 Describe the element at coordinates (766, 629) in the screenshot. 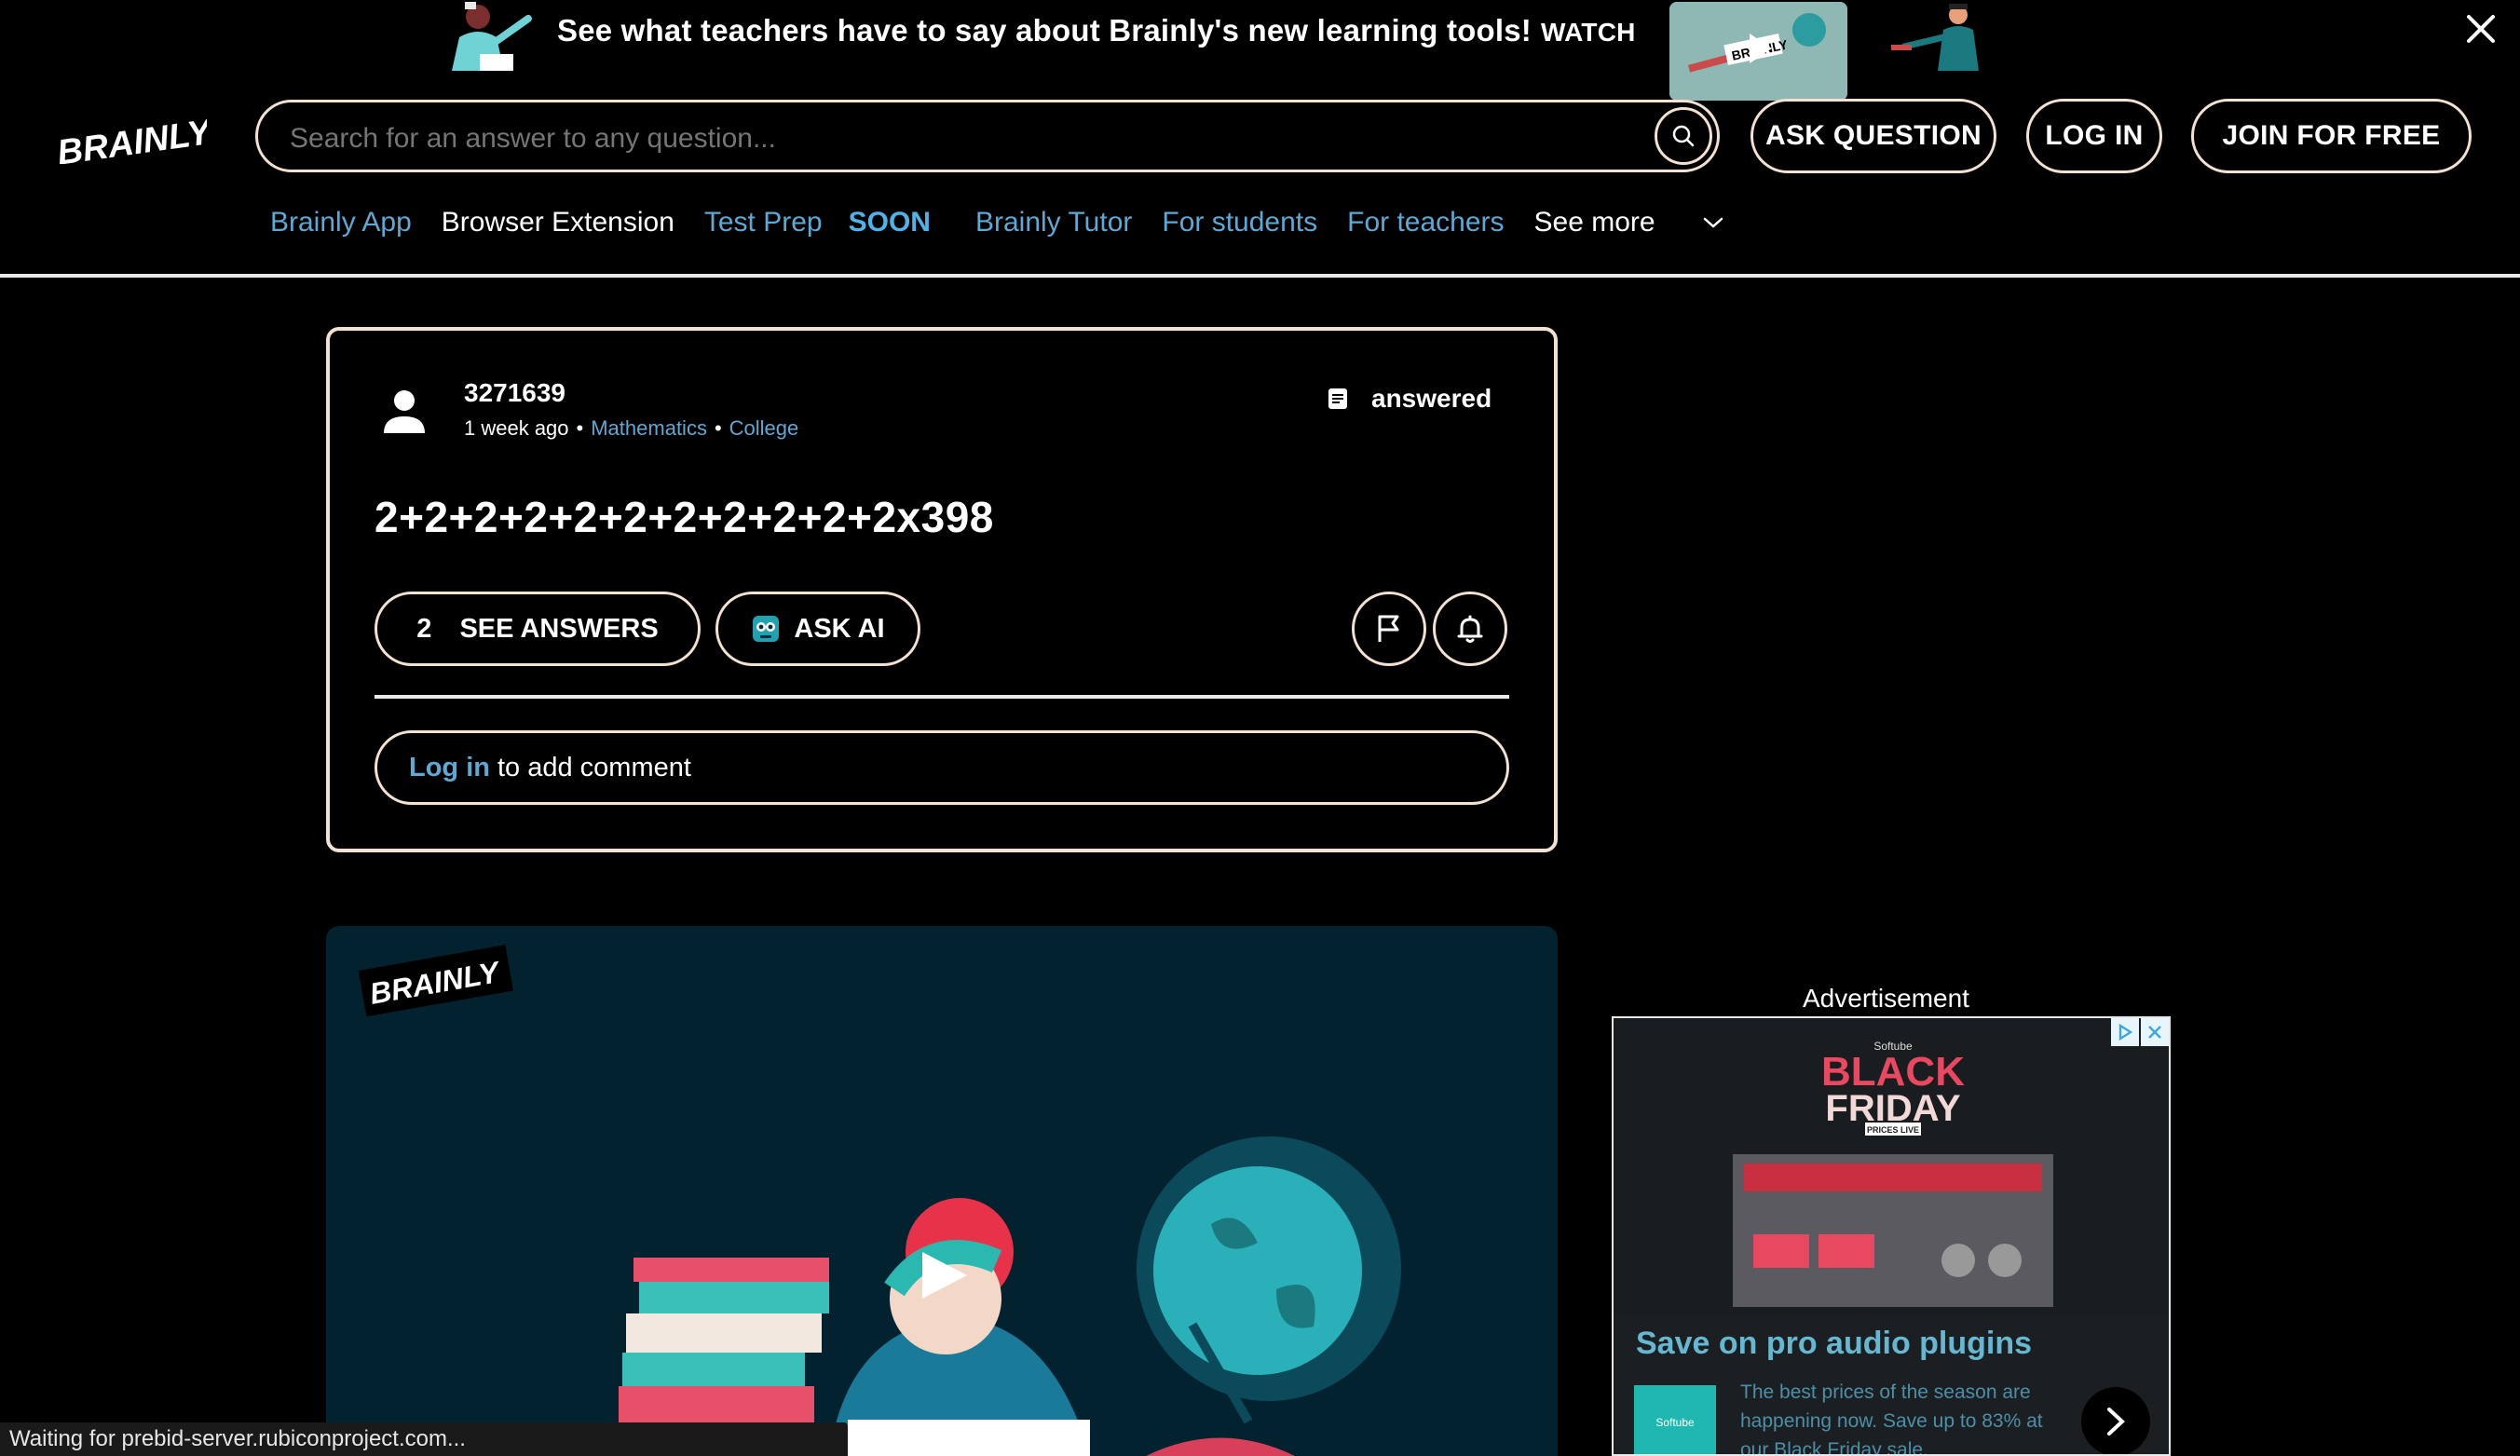

I see `ai-robot-icon` at that location.